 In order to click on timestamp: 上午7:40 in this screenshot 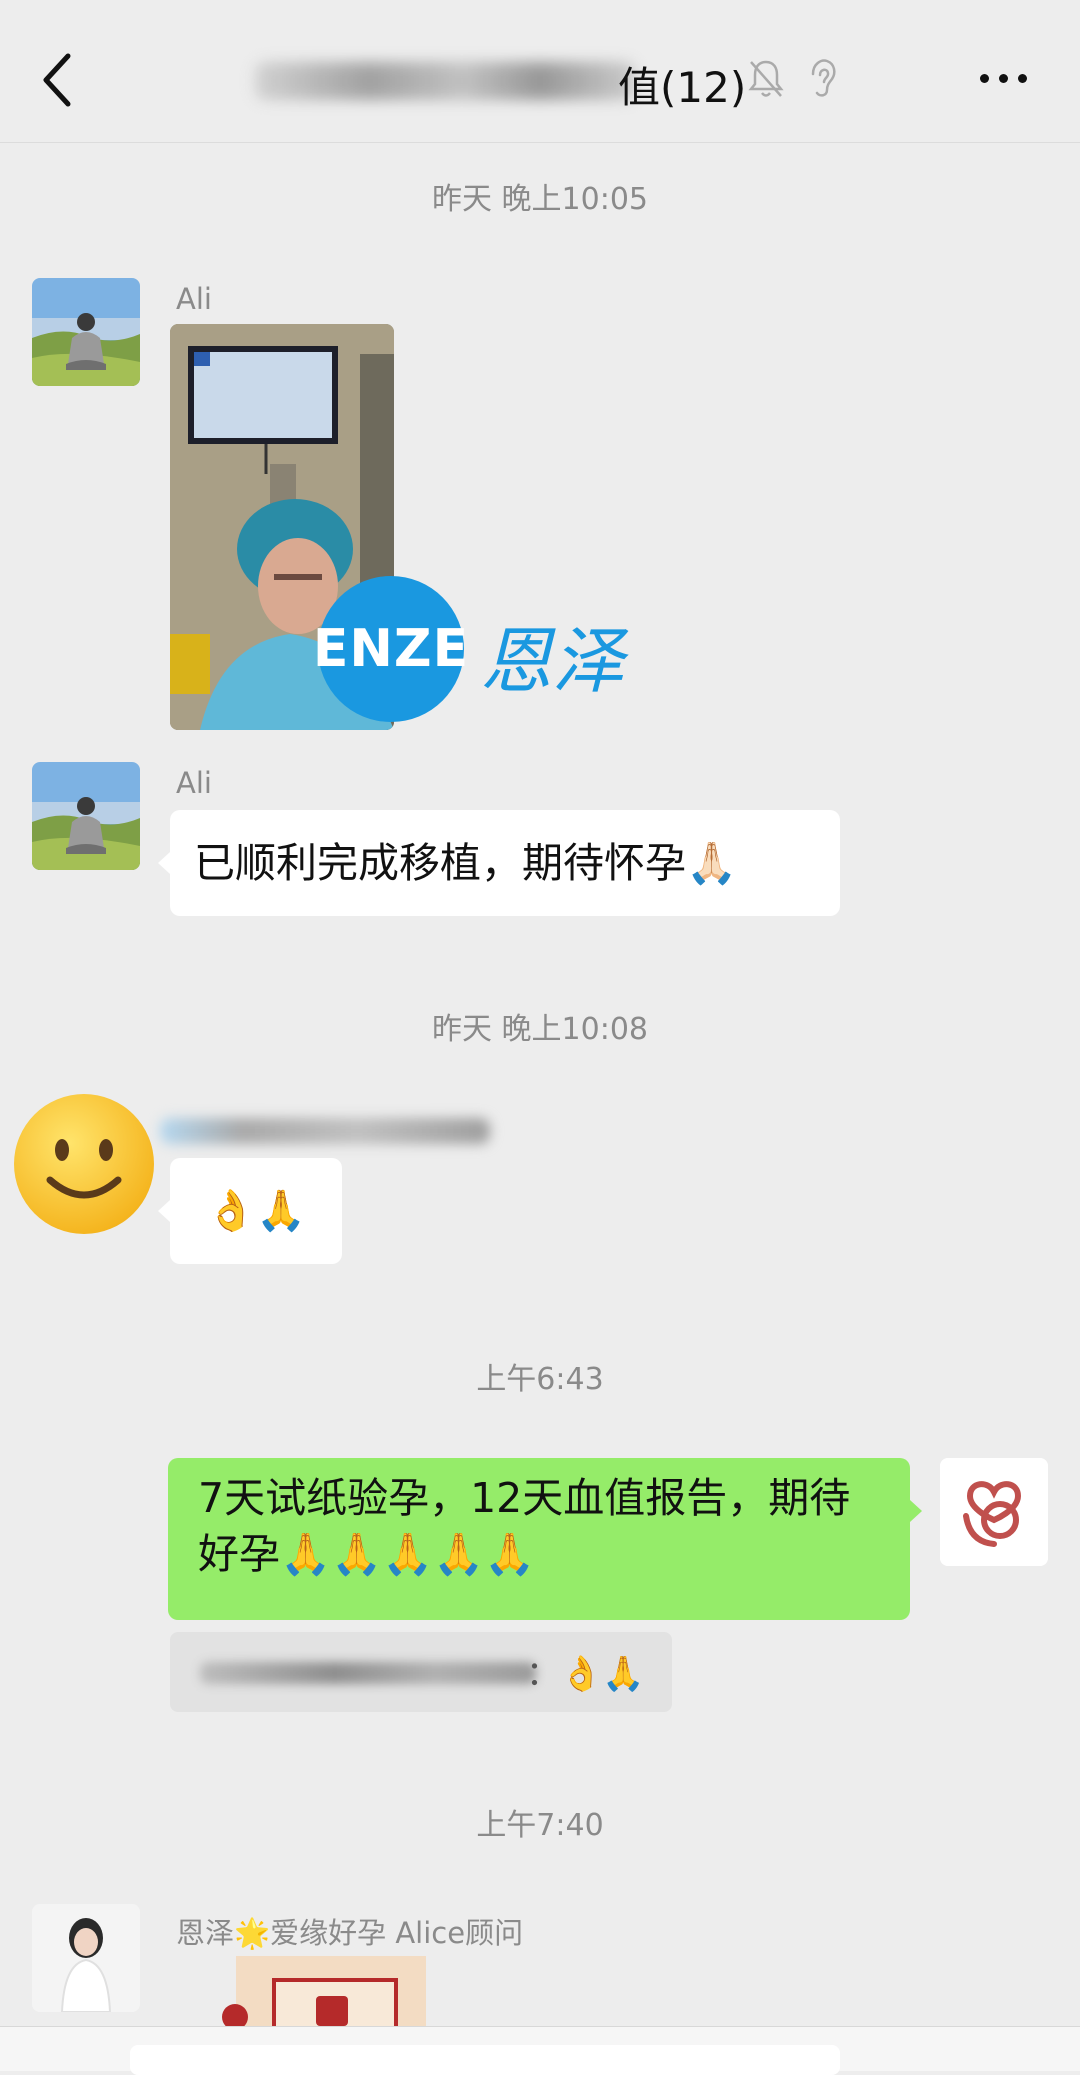, I will do `click(540, 1825)`.